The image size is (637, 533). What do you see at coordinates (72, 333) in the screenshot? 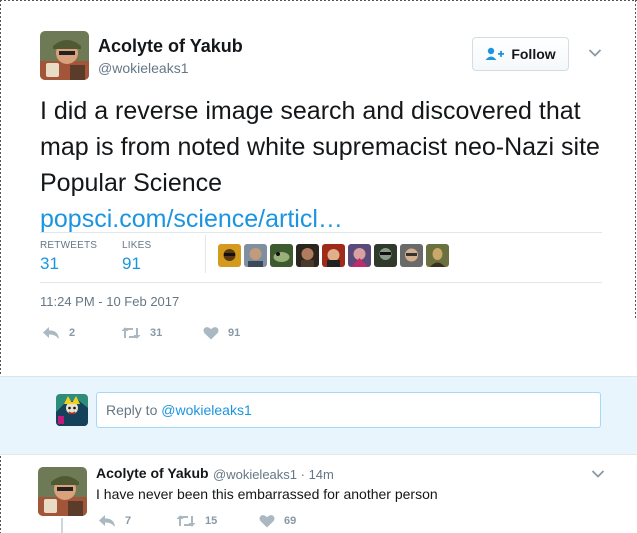
I see `reply-count: 2` at bounding box center [72, 333].